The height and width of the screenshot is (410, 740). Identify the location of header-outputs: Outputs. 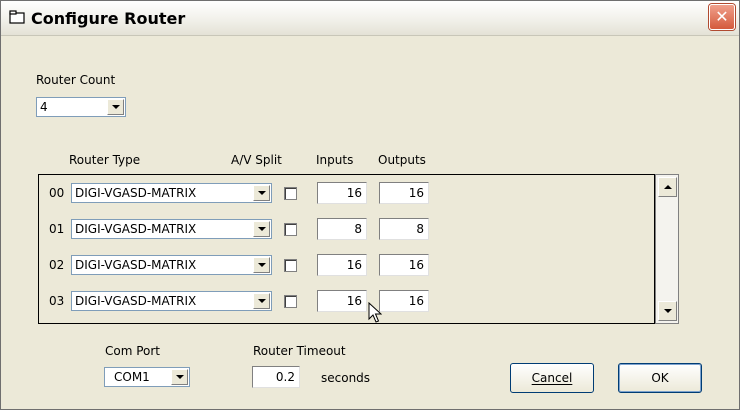
(402, 160).